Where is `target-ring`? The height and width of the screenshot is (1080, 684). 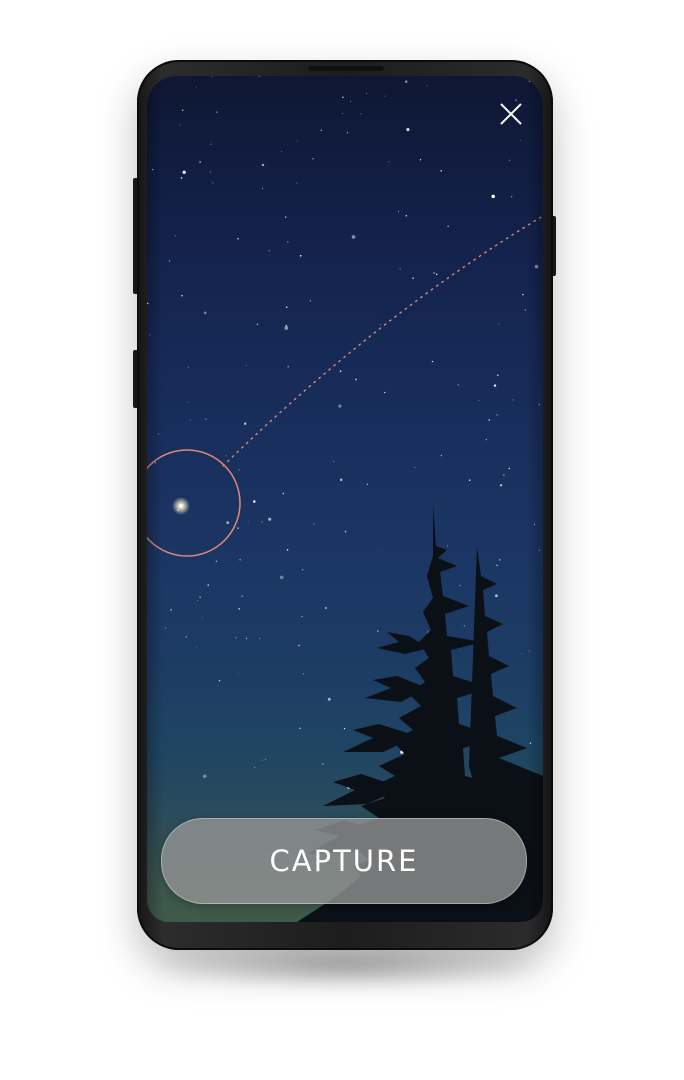
target-ring is located at coordinates (194, 503).